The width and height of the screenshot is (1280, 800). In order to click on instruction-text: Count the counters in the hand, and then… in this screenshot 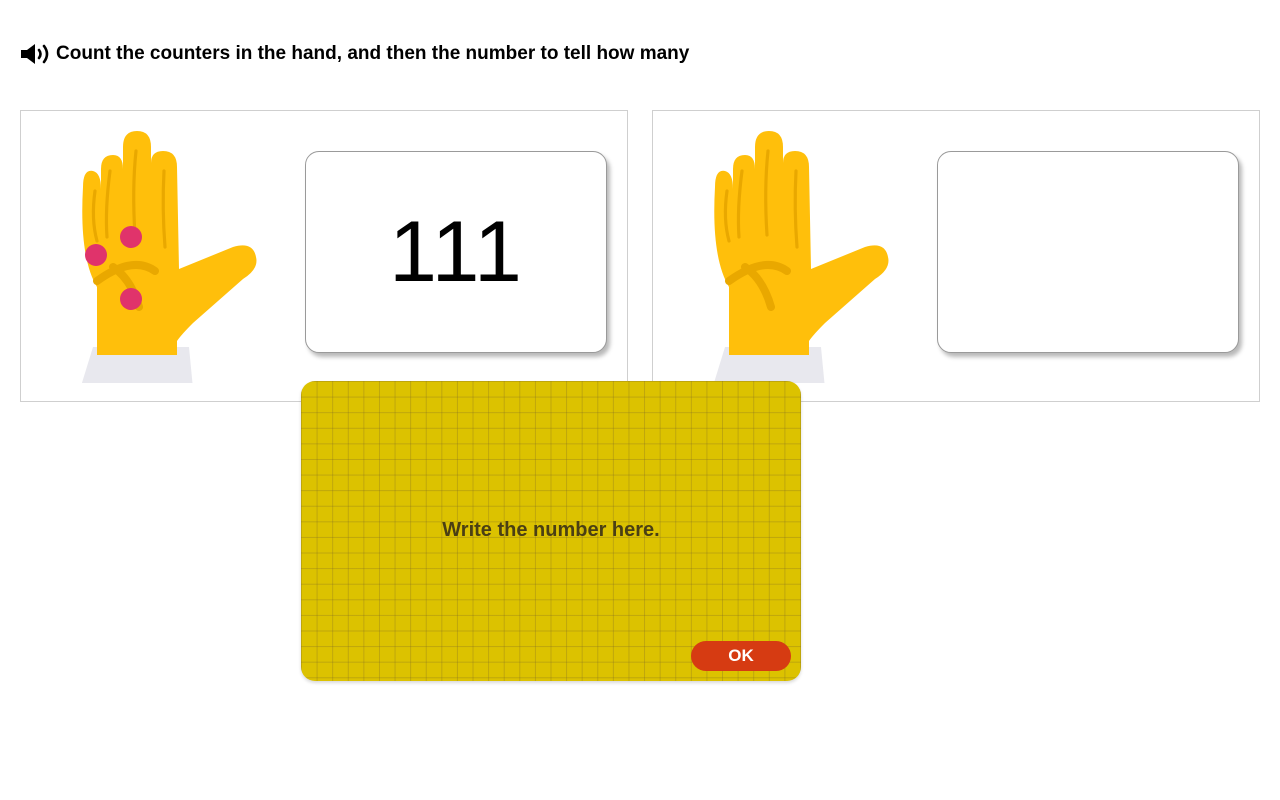, I will do `click(373, 53)`.